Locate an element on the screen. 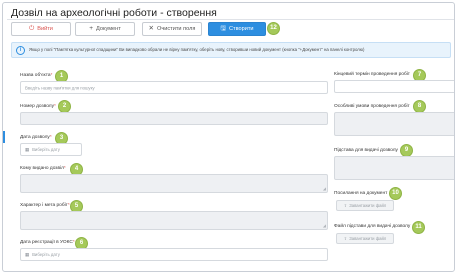 The image size is (457, 274). upload-document-button: ⇧ Завантажити файл is located at coordinates (365, 205).